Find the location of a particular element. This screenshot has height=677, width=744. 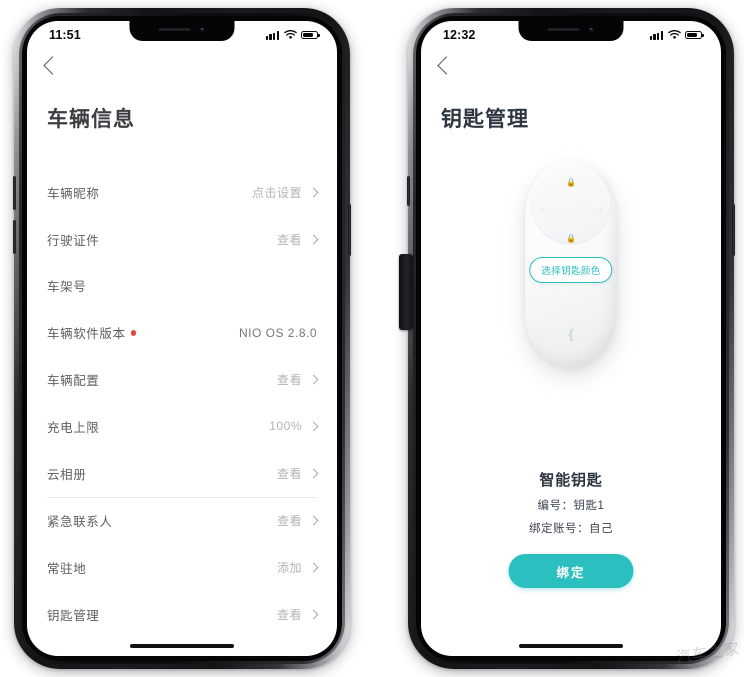

key-info-block: 智能钥匙 编号：钥匙1 绑定账号：自己 is located at coordinates (571, 502).